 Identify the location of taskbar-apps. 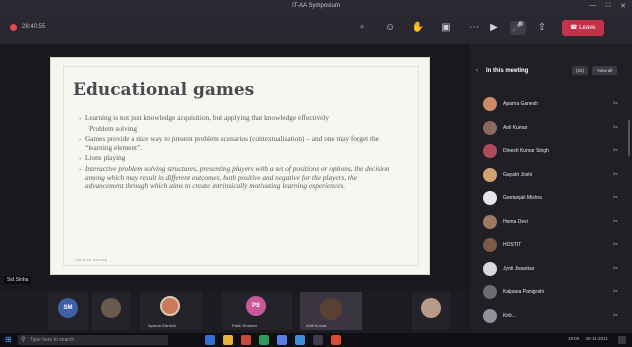
(273, 340).